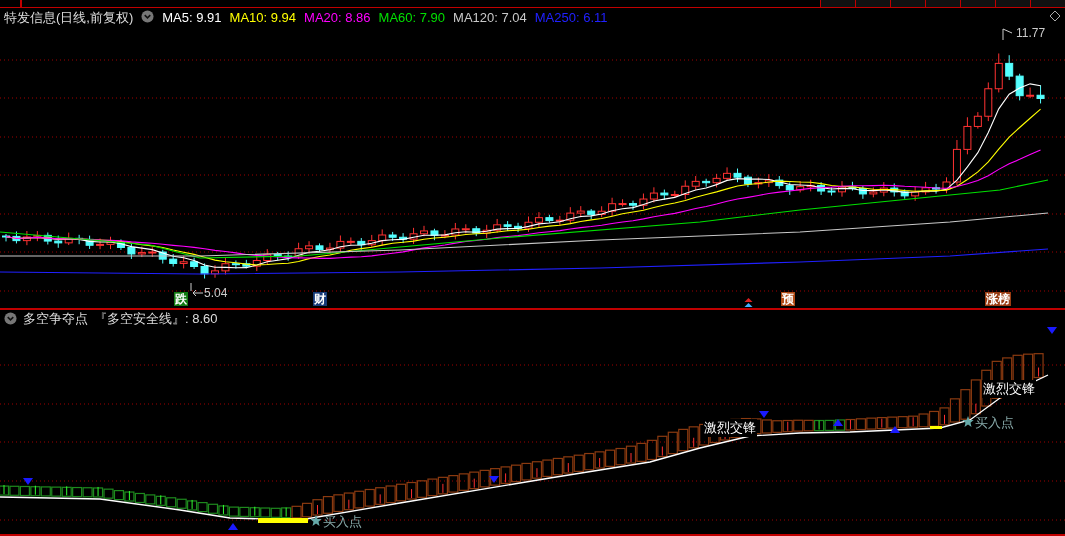 The width and height of the screenshot is (1065, 536). Describe the element at coordinates (156, 318) in the screenshot. I see `indicator-value: 『多空安全线』: 8.60` at that location.